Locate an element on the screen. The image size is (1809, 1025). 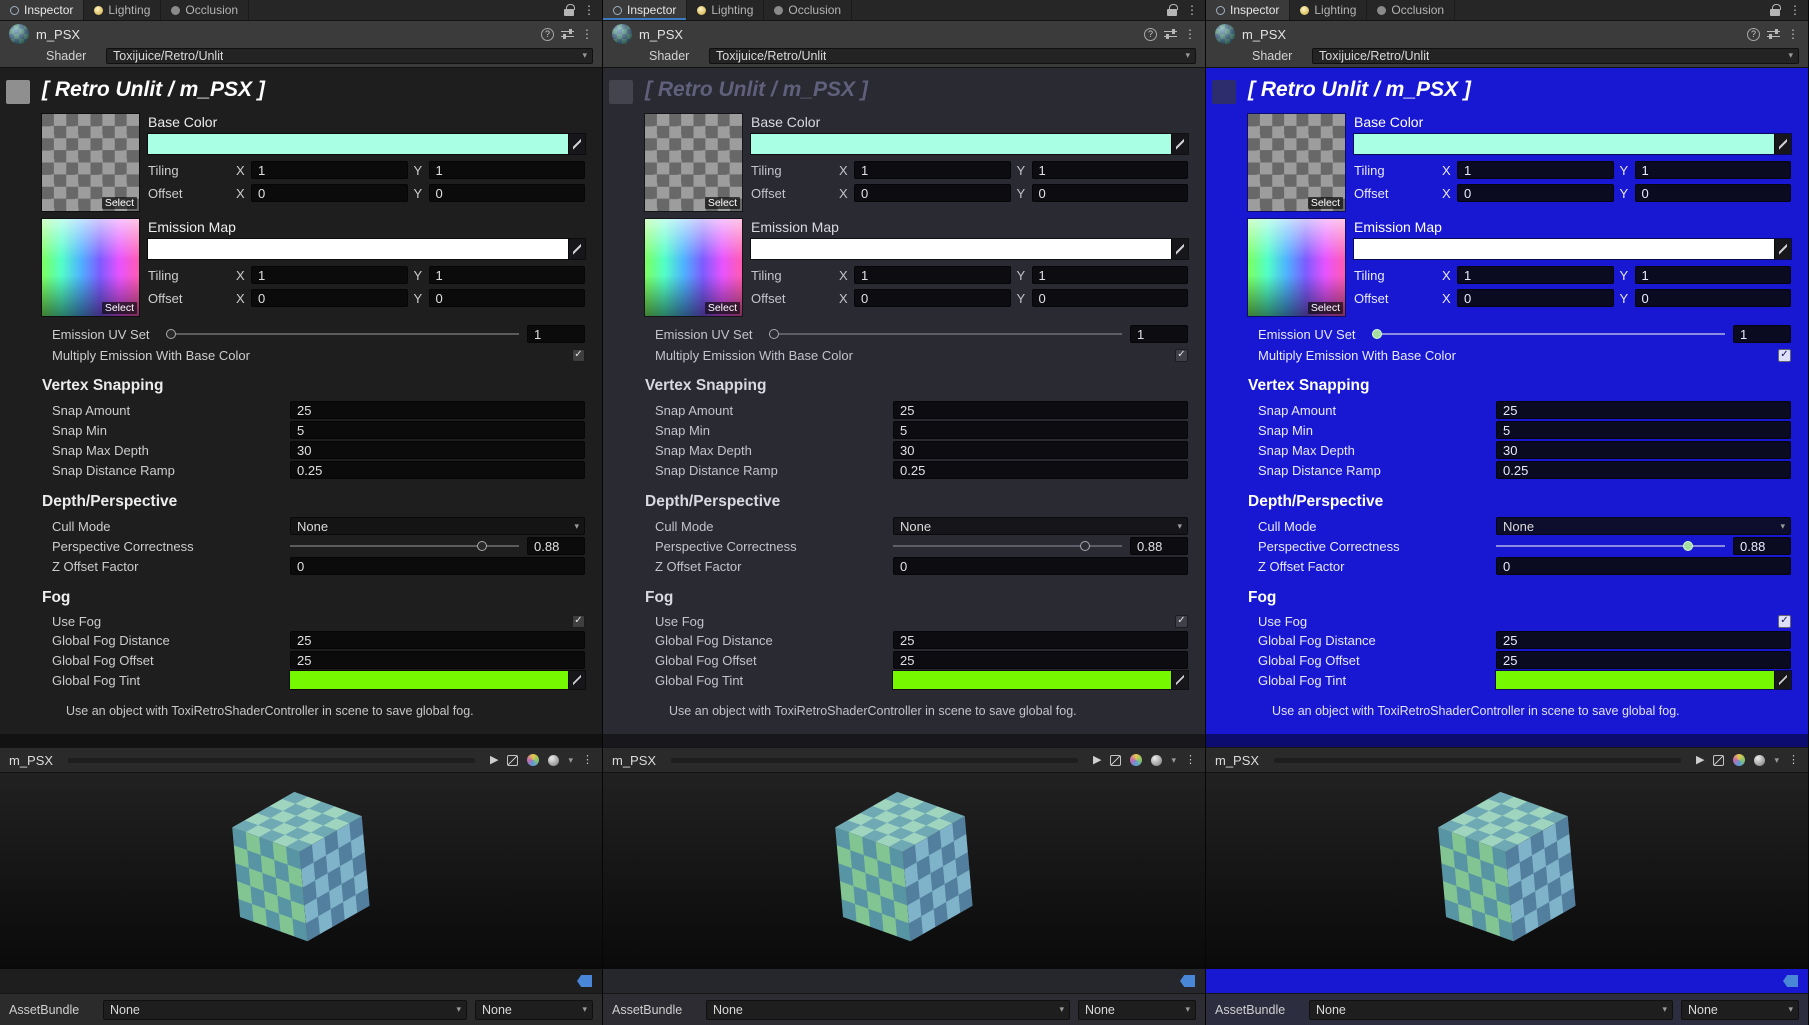
emission-tiling-x-field: 1 is located at coordinates (1535, 275).